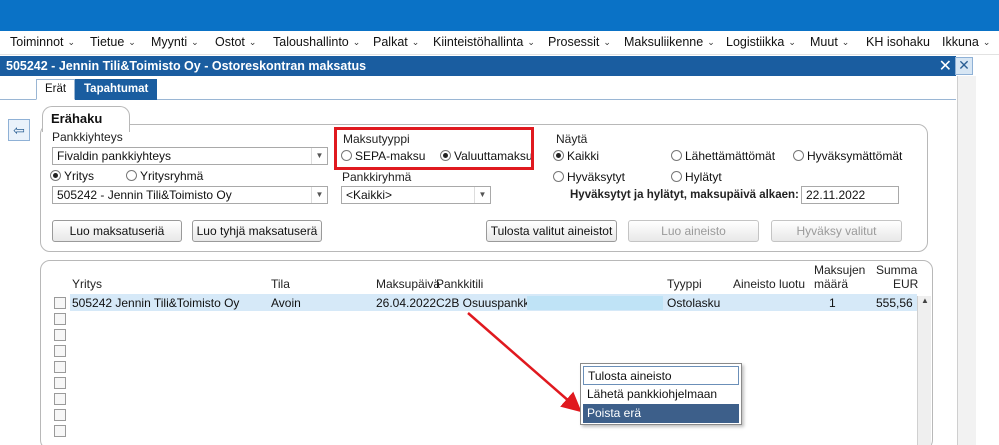 Image resolution: width=999 pixels, height=445 pixels. Describe the element at coordinates (56, 89) in the screenshot. I see `tab-erat: Erät` at that location.